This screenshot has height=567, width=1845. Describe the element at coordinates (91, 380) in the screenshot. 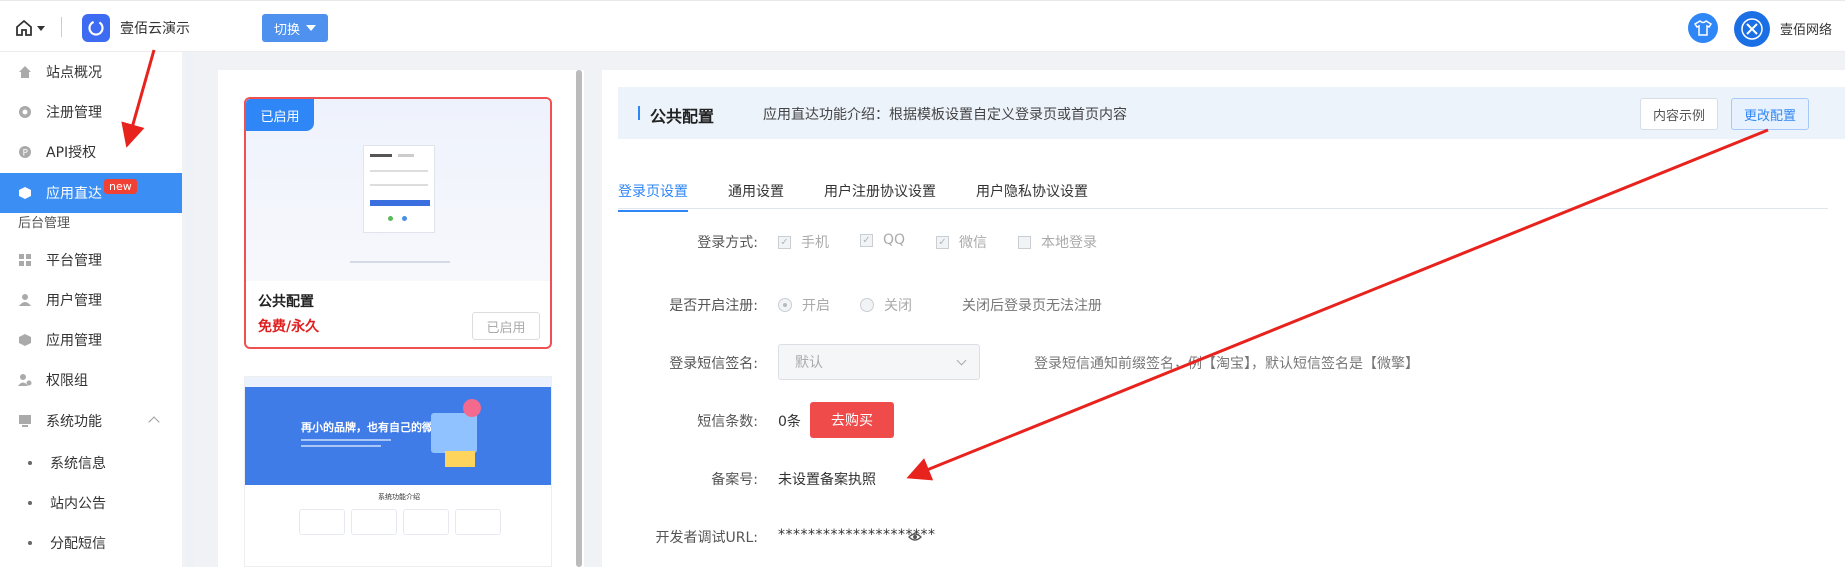

I see `sidebar-item-permissions: 权限组` at that location.